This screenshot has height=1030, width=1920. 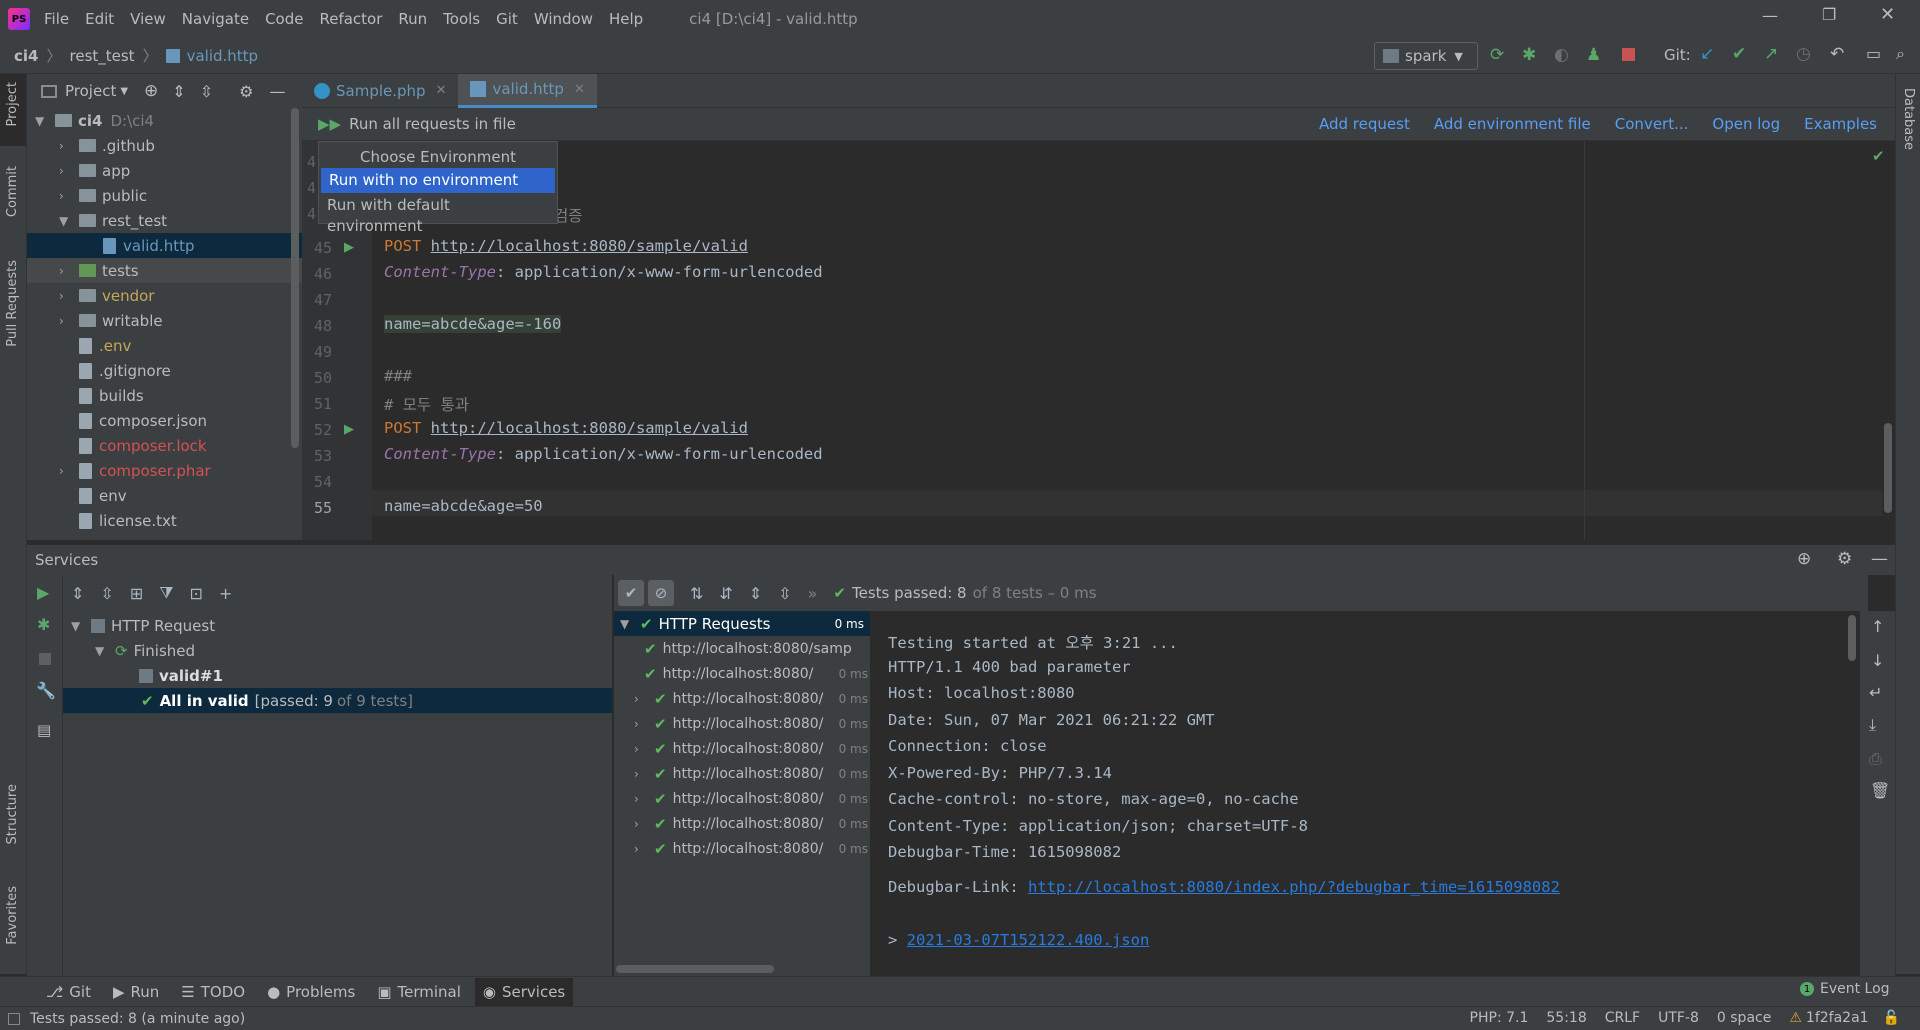 What do you see at coordinates (181, 675) in the screenshot?
I see `valid-run-node: valid#1` at bounding box center [181, 675].